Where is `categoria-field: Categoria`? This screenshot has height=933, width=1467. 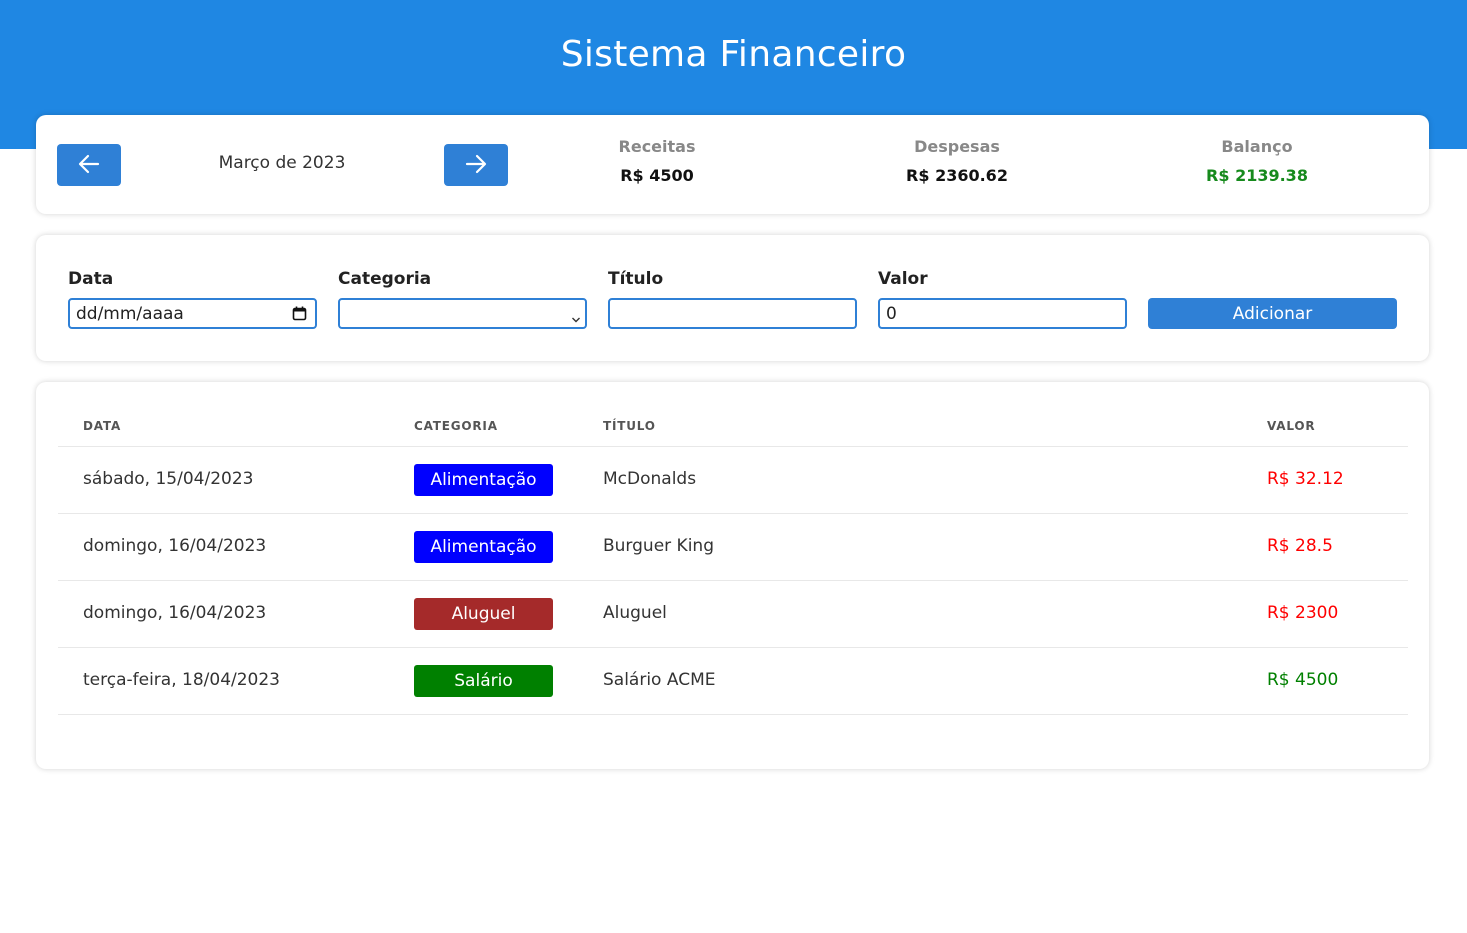
categoria-field: Categoria is located at coordinates (462, 299).